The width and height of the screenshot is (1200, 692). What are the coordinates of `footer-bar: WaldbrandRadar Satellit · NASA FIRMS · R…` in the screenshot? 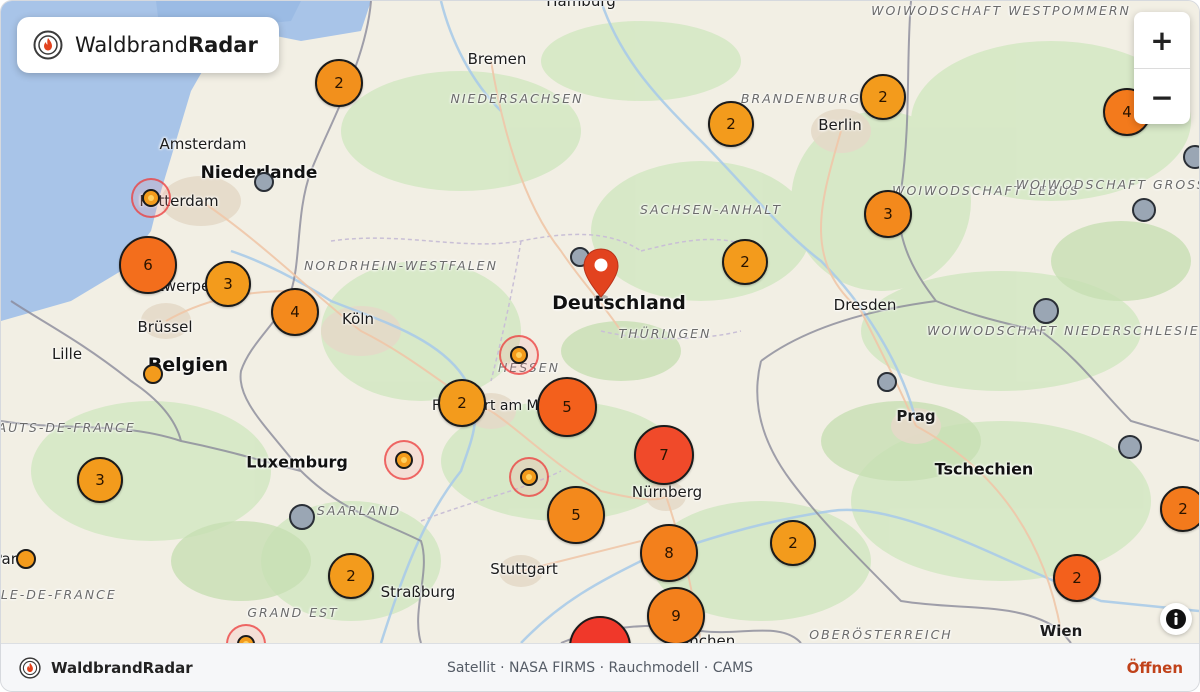 It's located at (600, 667).